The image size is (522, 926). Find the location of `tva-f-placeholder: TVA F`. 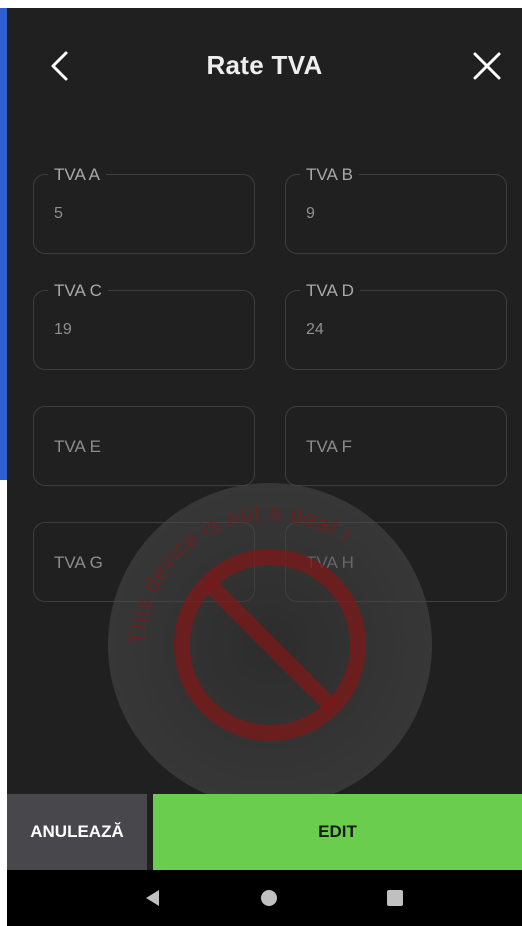

tva-f-placeholder: TVA F is located at coordinates (329, 446).